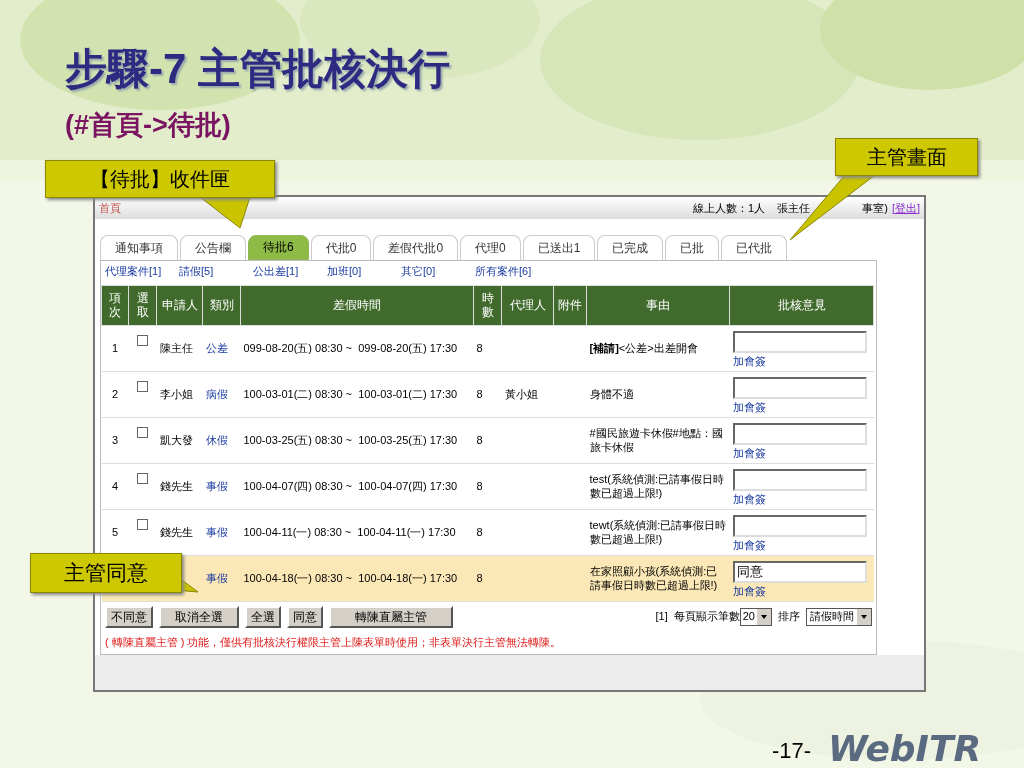  I want to click on column-header: 附件, so click(570, 305).